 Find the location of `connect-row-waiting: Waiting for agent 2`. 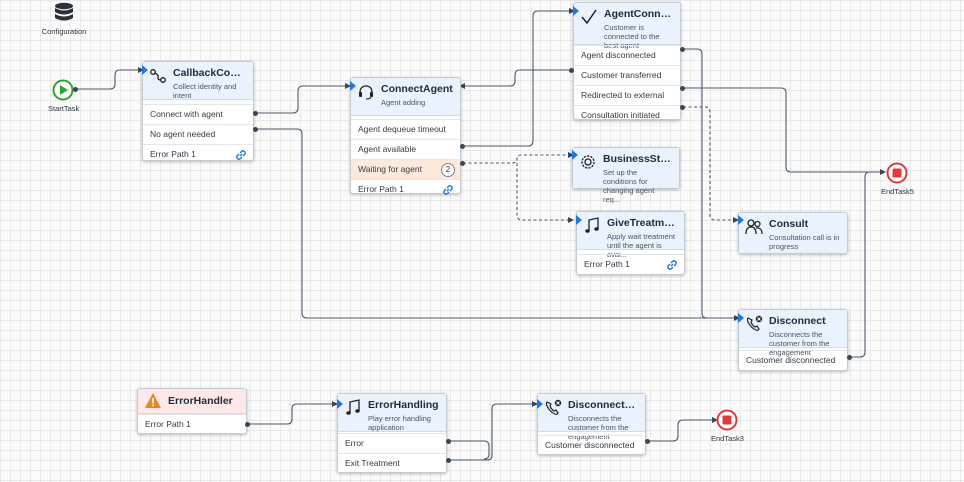

connect-row-waiting: Waiting for agent 2 is located at coordinates (405, 169).